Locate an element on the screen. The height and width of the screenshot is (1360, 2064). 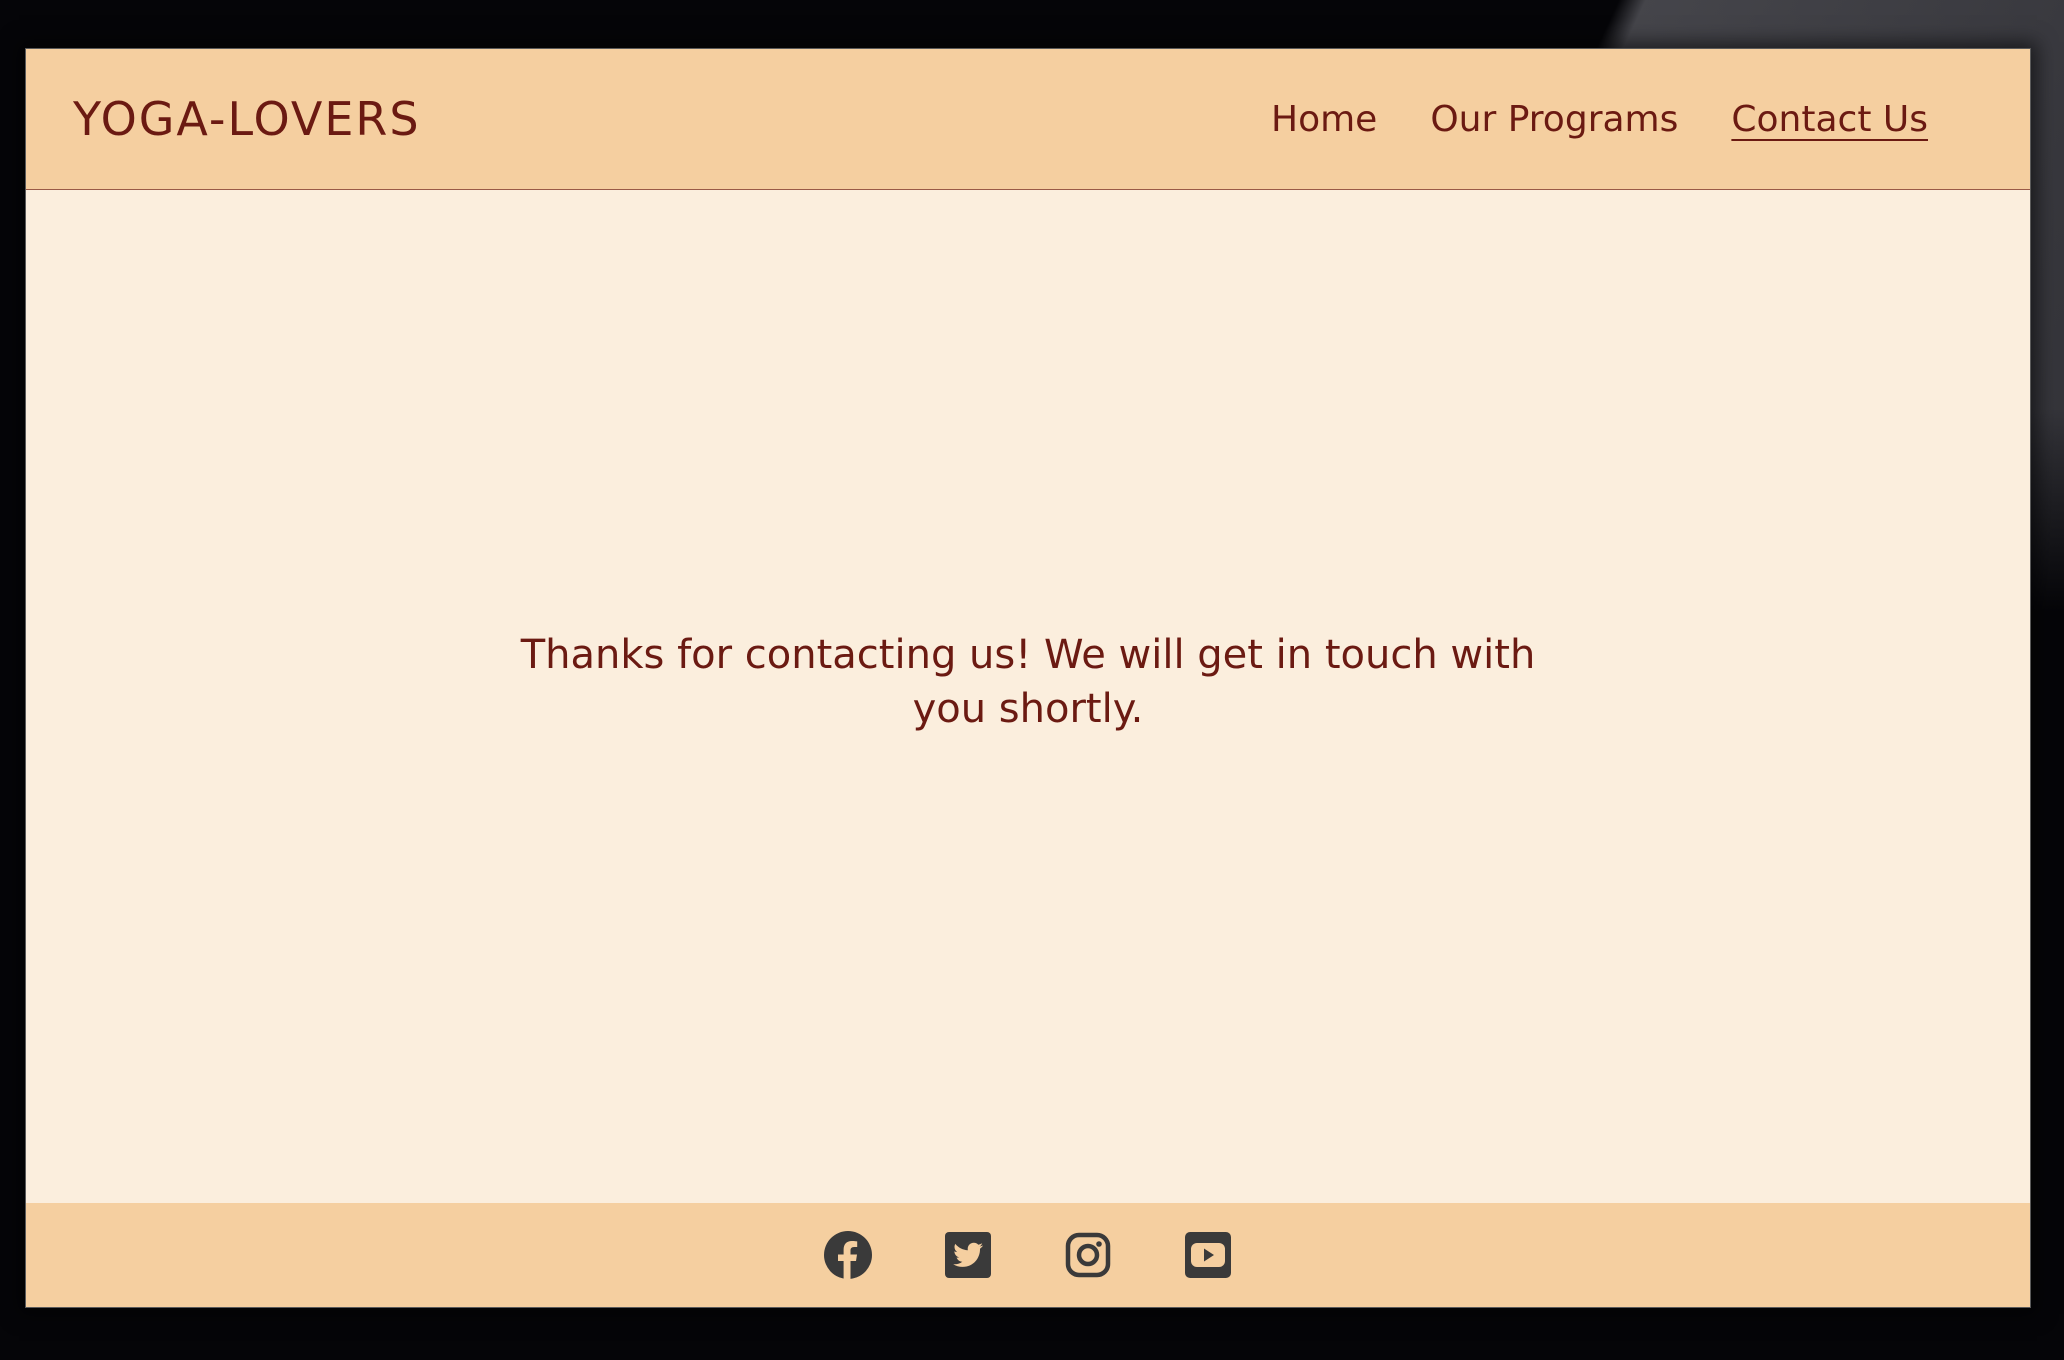
site-header: YOGA-LOVERS Home Our Programs Contact Us is located at coordinates (1028, 119).